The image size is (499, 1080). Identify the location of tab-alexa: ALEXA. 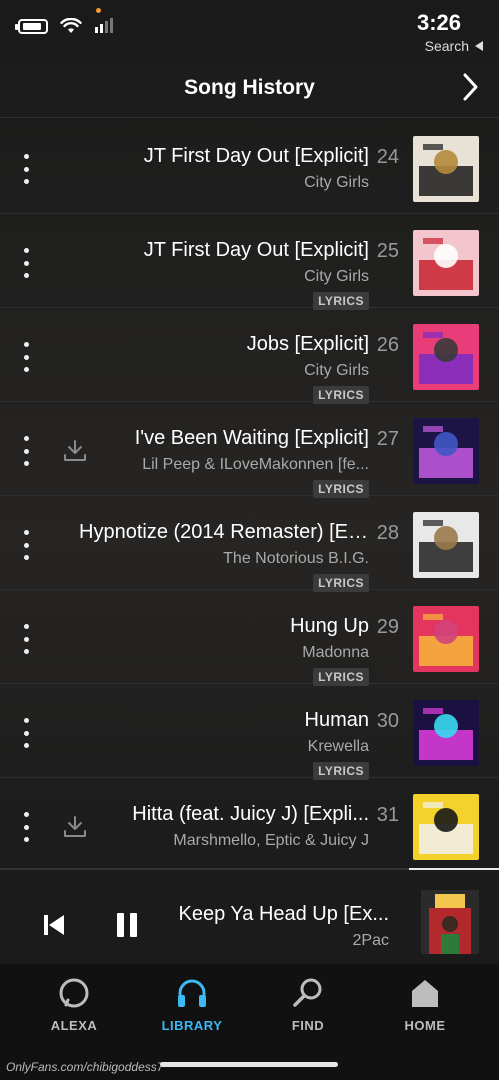
(74, 1004).